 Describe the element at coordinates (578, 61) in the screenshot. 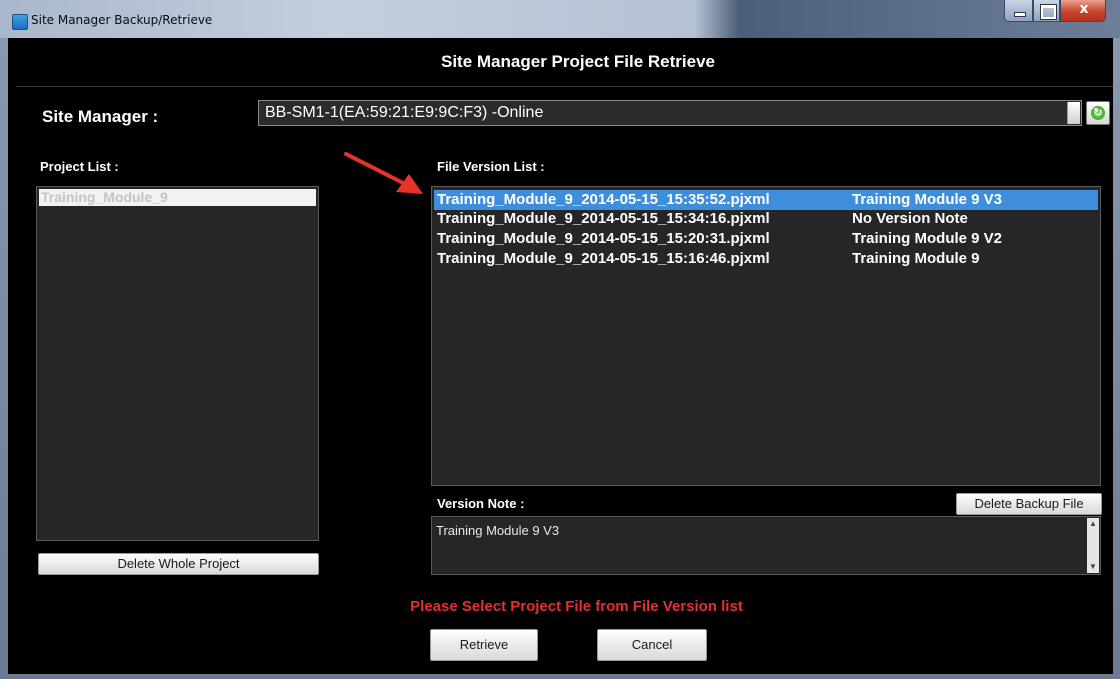

I see `dialog-heading: Site Manager Project File Retrieve` at that location.